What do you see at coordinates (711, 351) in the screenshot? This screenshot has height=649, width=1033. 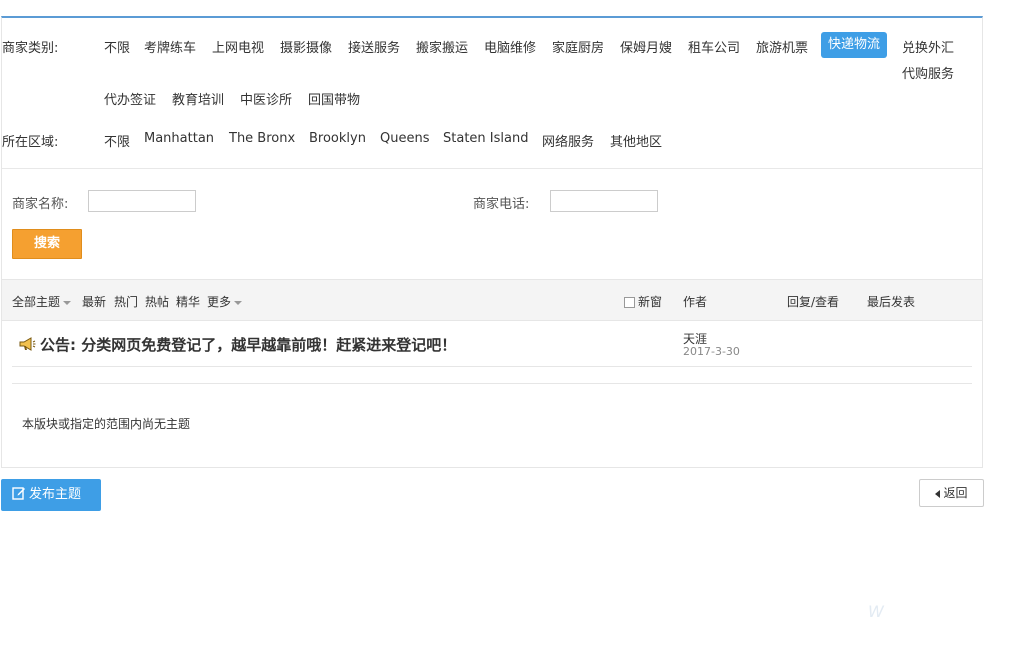 I see `notice-date: 2017-3-30` at bounding box center [711, 351].